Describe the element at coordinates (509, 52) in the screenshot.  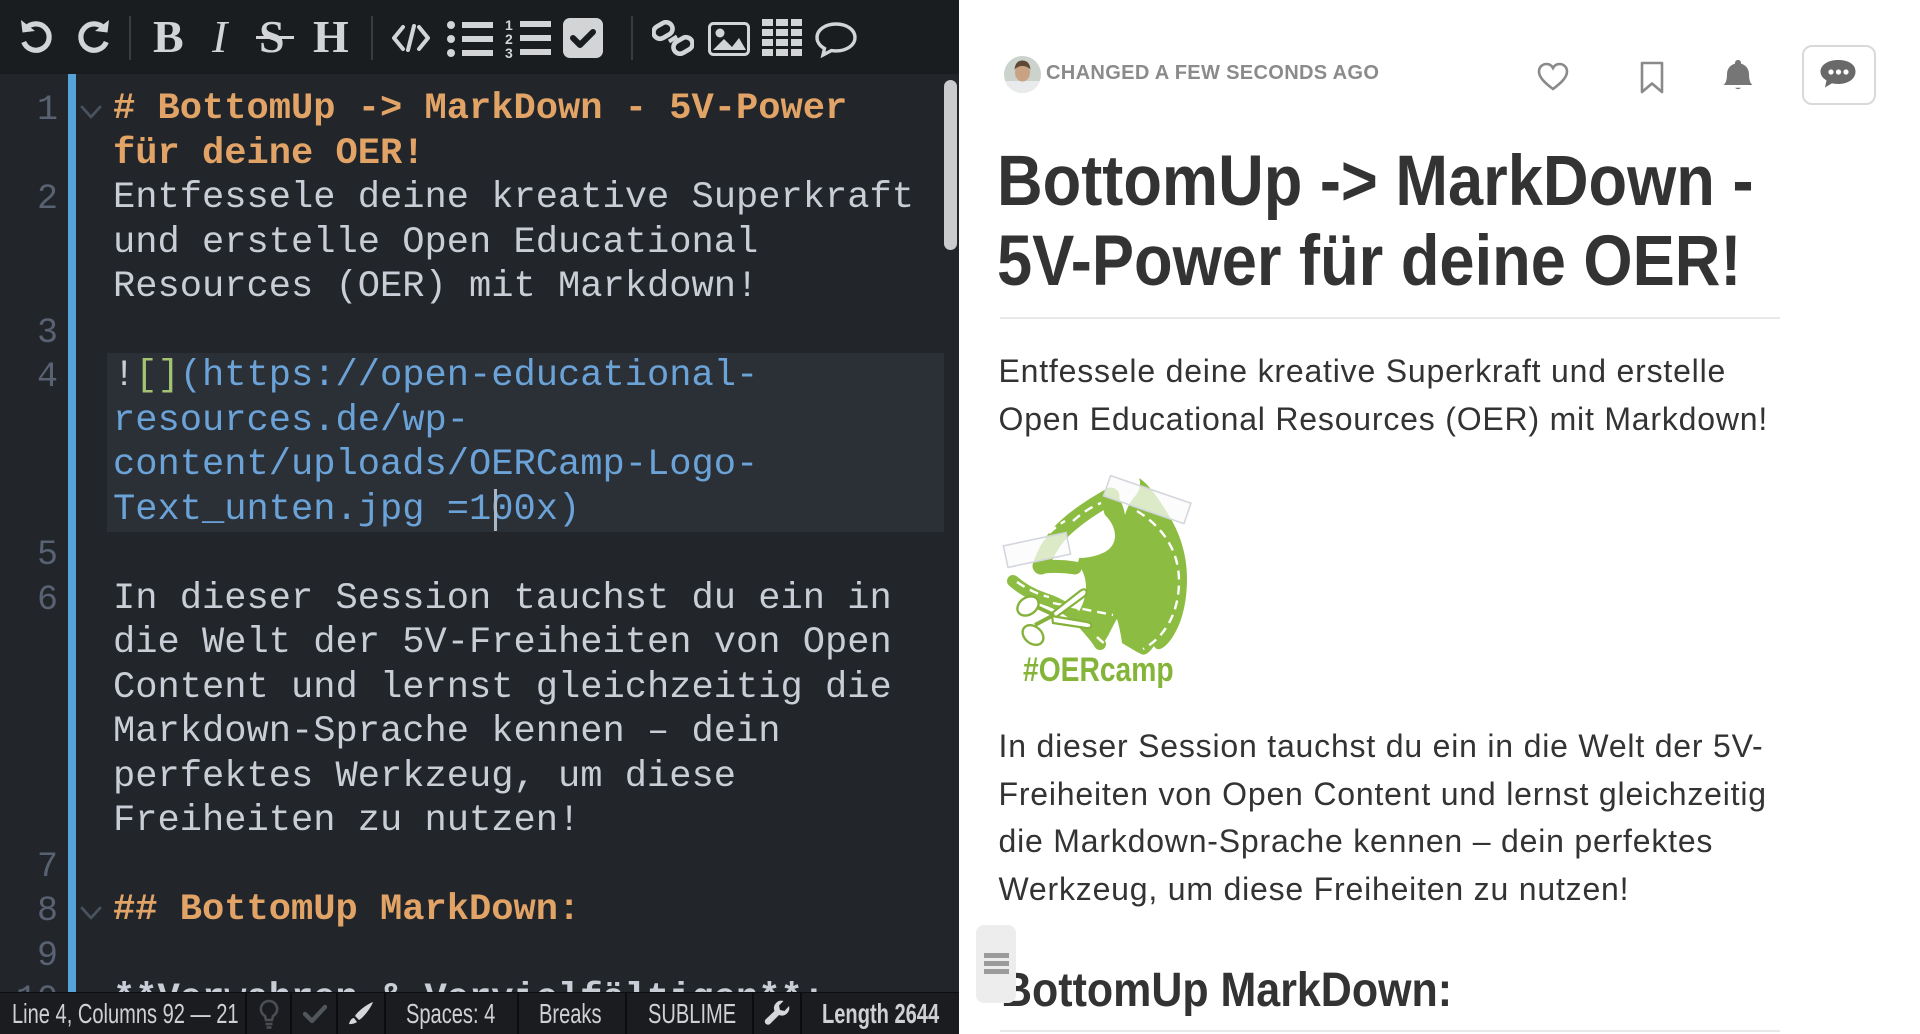
I see `svg-text: 3` at that location.